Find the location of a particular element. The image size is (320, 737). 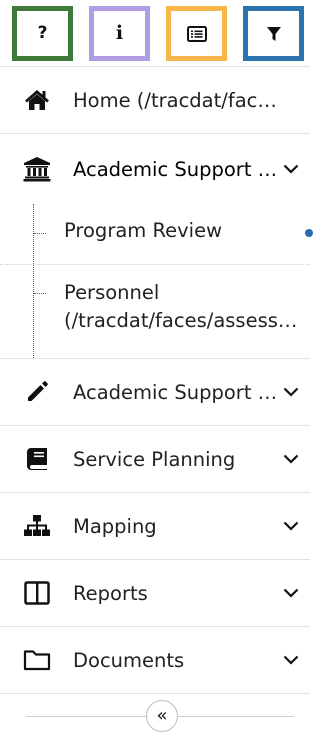

book-icon is located at coordinates (37, 459).